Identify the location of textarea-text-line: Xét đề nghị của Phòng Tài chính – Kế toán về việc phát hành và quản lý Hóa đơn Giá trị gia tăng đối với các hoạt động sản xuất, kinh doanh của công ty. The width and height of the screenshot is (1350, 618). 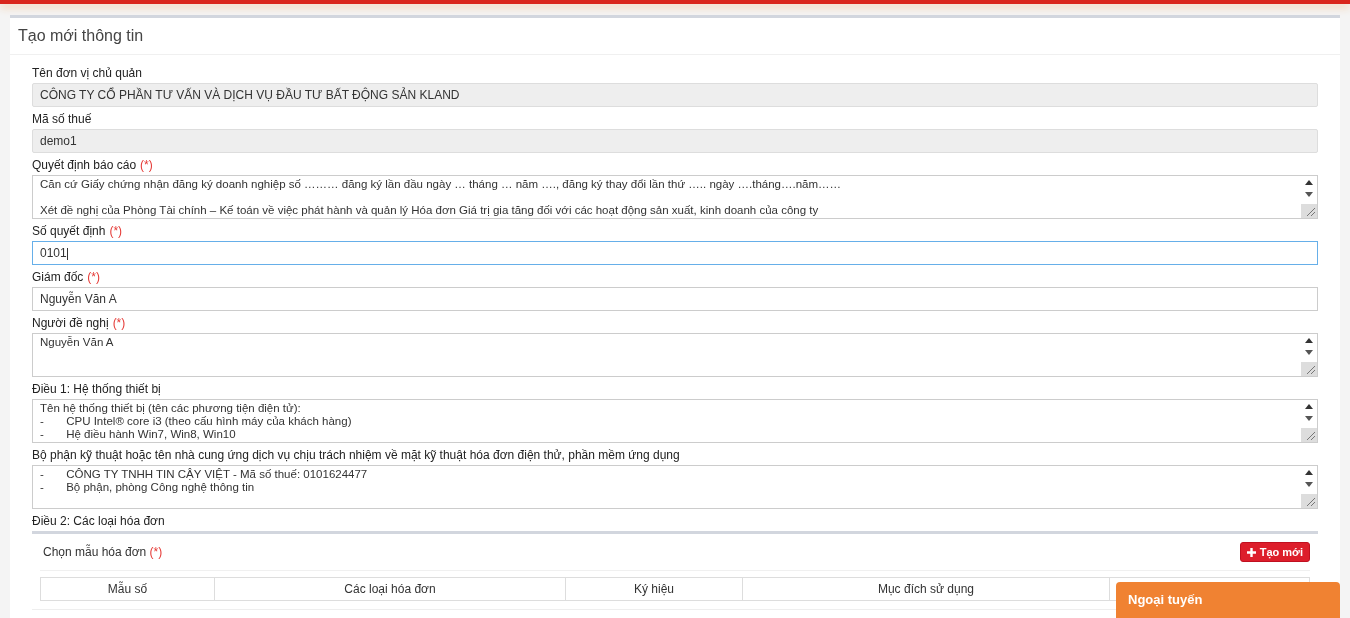
(430, 210).